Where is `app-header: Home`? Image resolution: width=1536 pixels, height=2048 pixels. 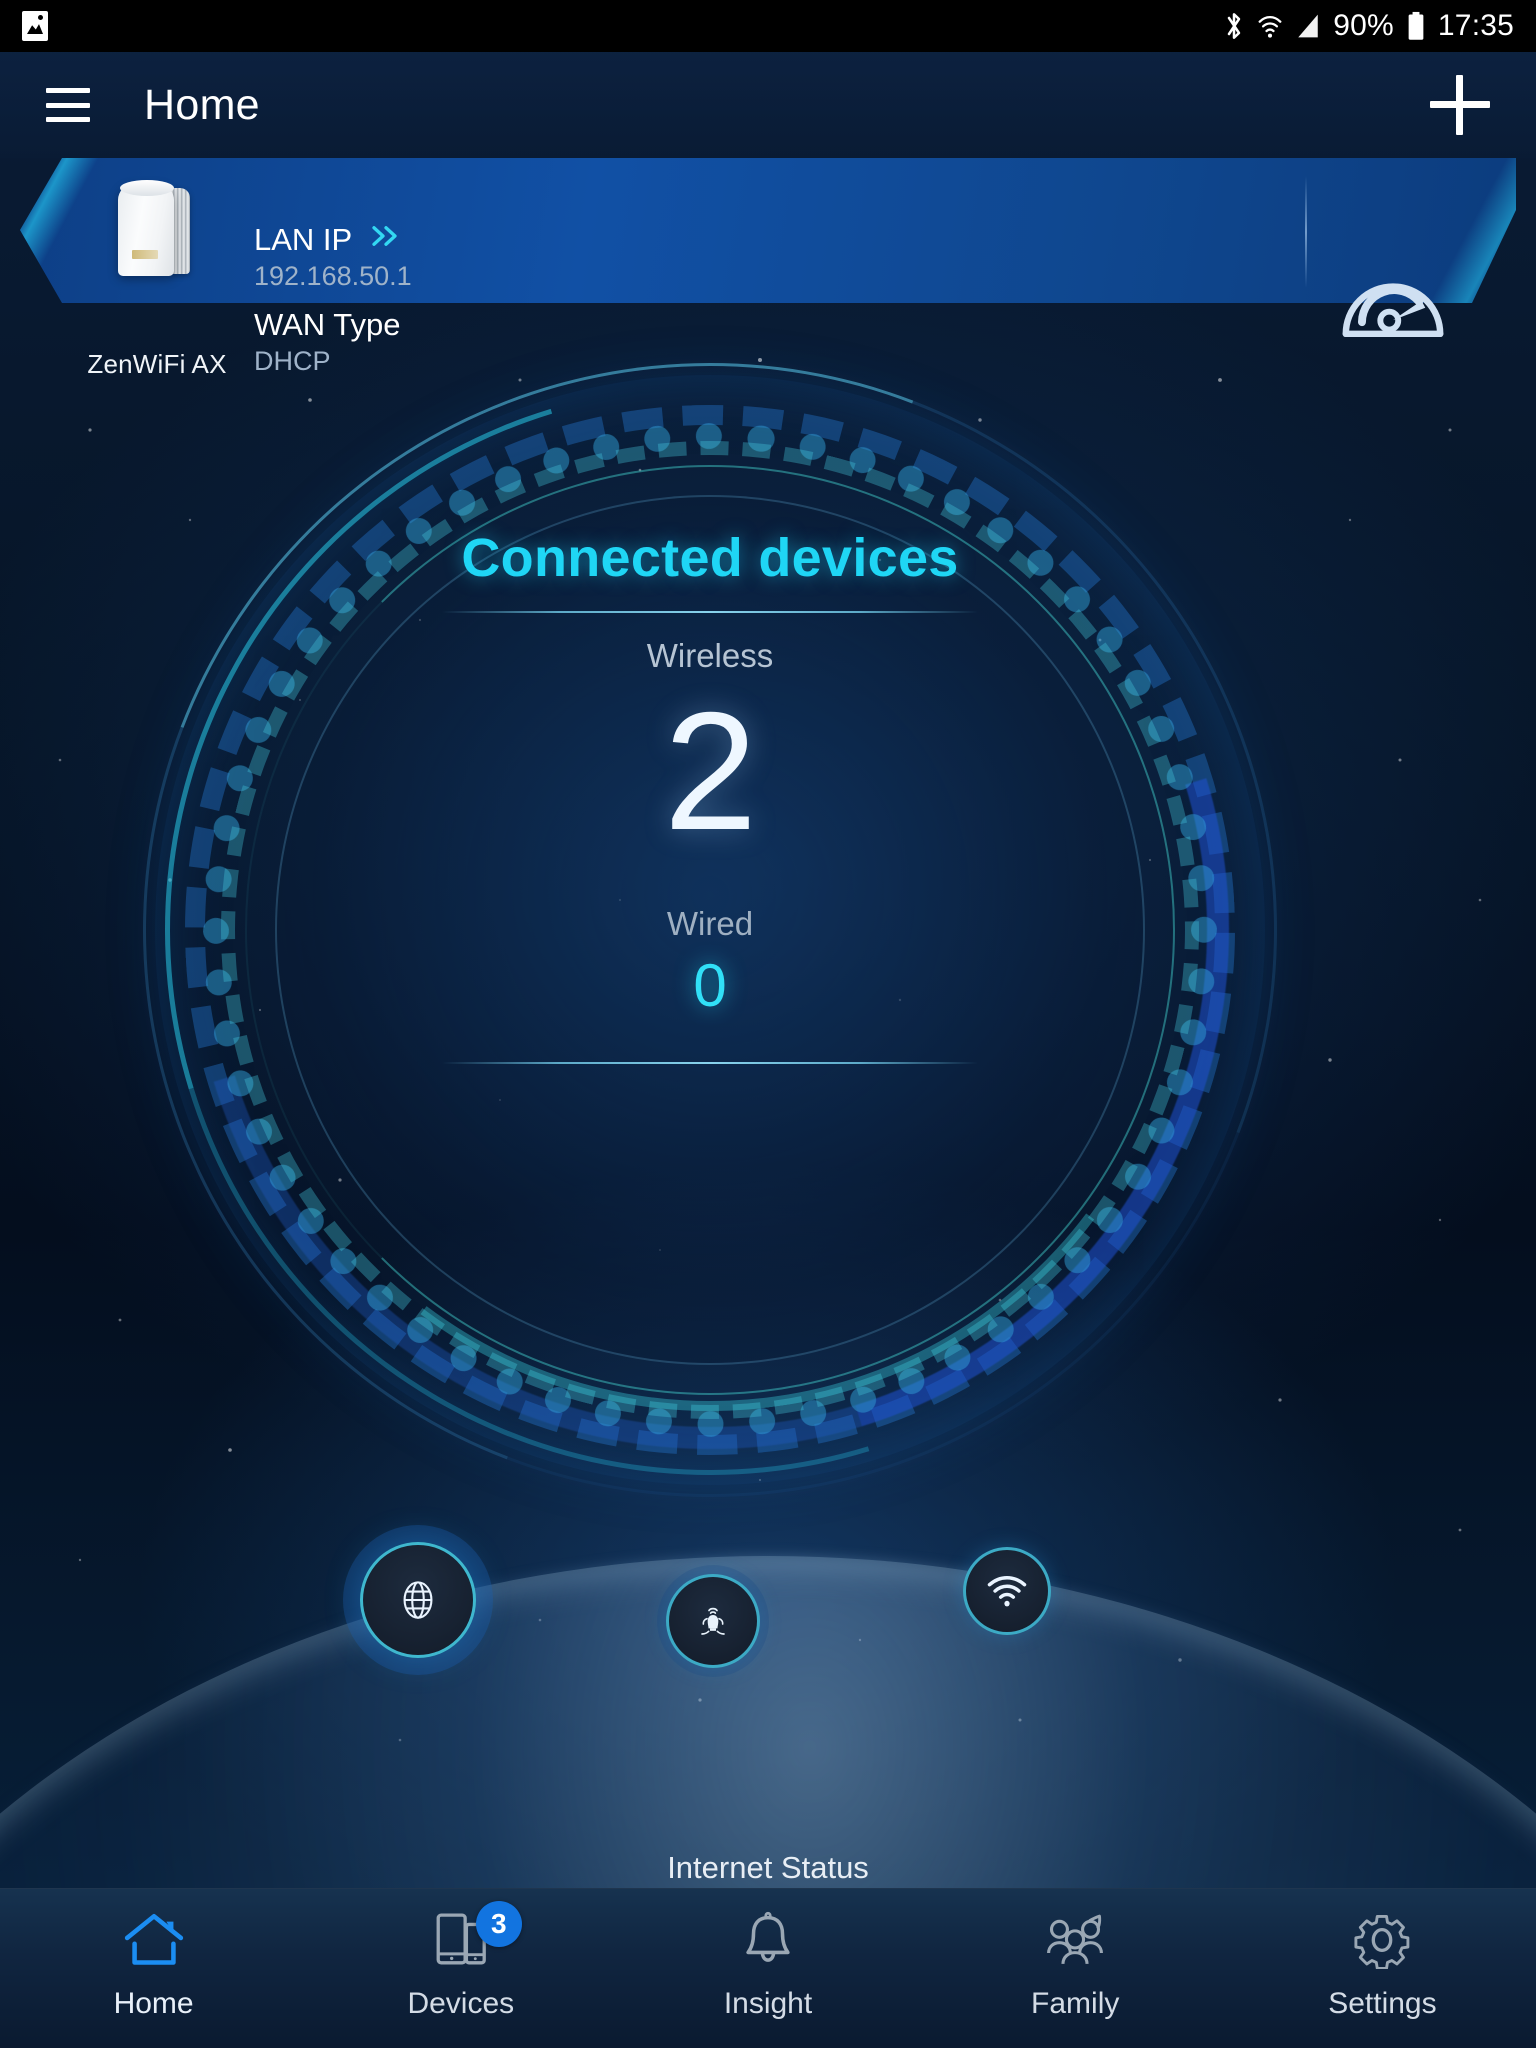
app-header: Home is located at coordinates (768, 105).